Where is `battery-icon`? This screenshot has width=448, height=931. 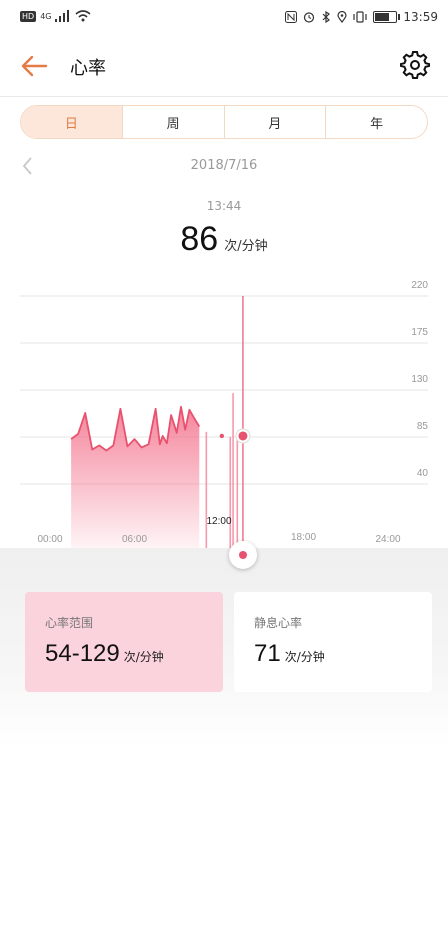 battery-icon is located at coordinates (387, 17).